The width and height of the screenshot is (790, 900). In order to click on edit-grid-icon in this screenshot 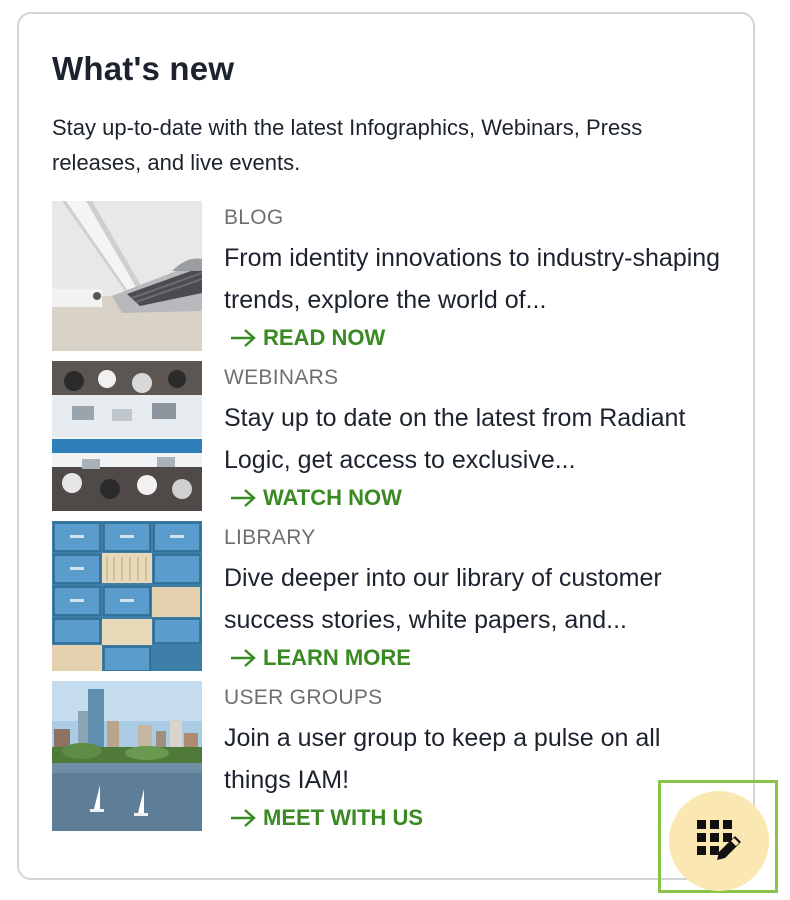, I will do `click(719, 840)`.